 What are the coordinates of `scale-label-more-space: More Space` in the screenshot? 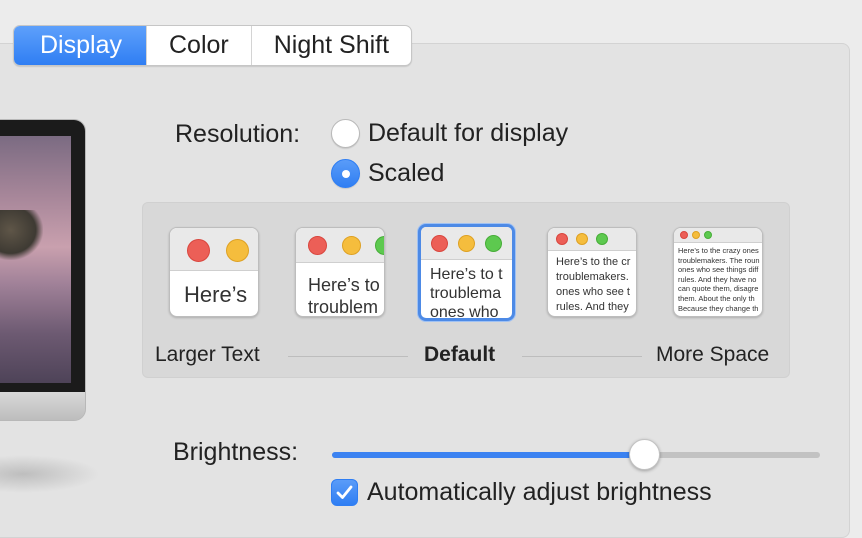 It's located at (713, 354).